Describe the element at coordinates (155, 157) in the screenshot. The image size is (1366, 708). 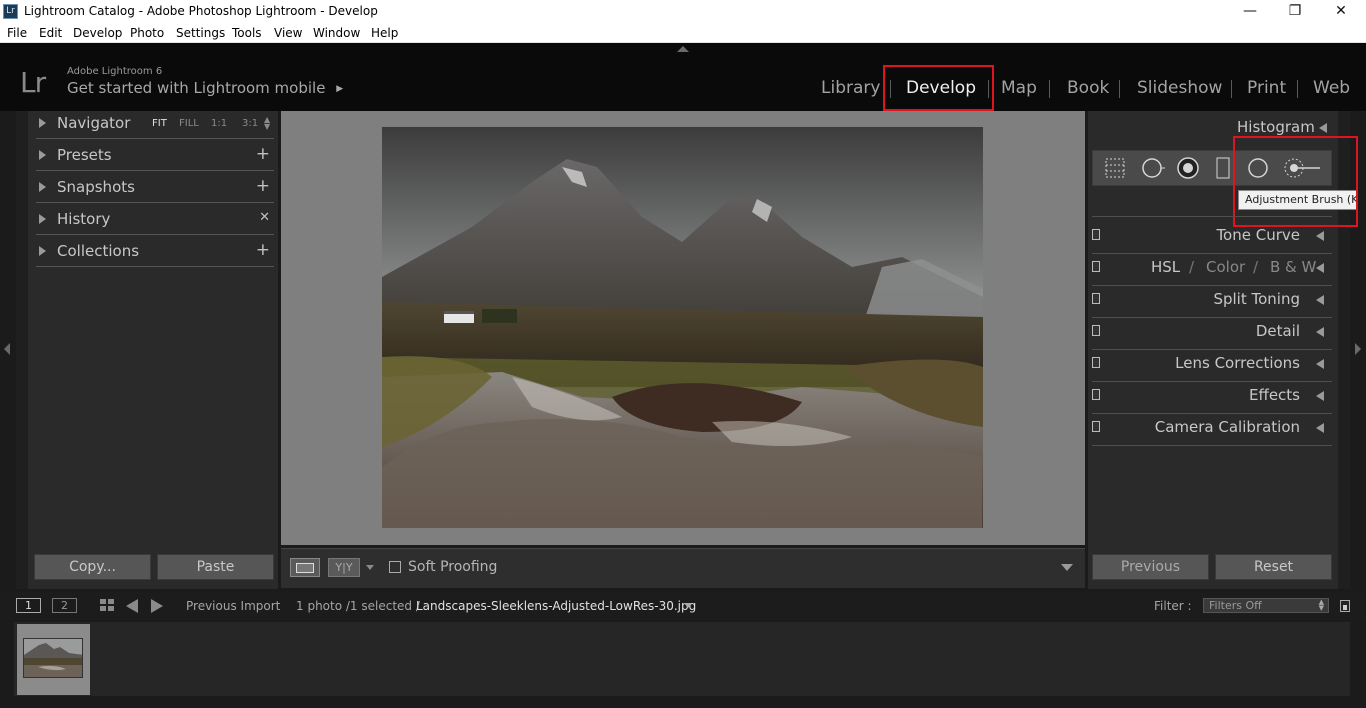
I see `presets-header: Presets +` at that location.